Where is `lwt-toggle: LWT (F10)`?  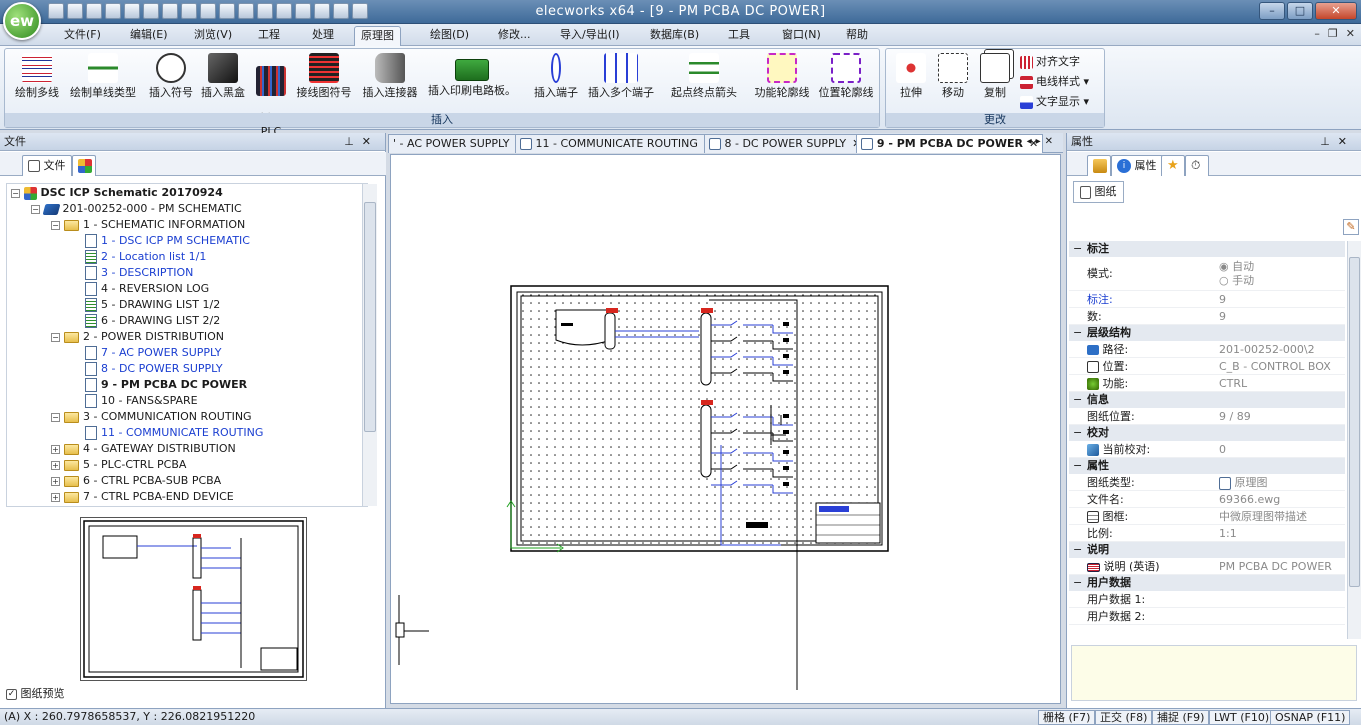 lwt-toggle: LWT (F10) is located at coordinates (1242, 717).